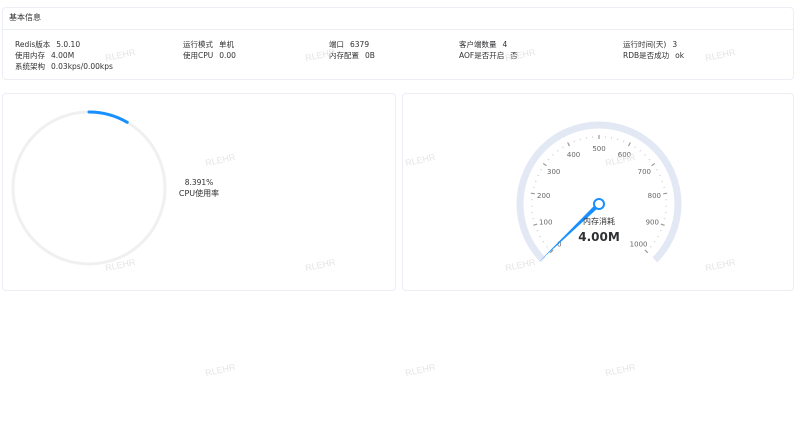 Image resolution: width=800 pixels, height=426 pixels. What do you see at coordinates (226, 44) in the screenshot?
I see `info-item-value: 单机` at bounding box center [226, 44].